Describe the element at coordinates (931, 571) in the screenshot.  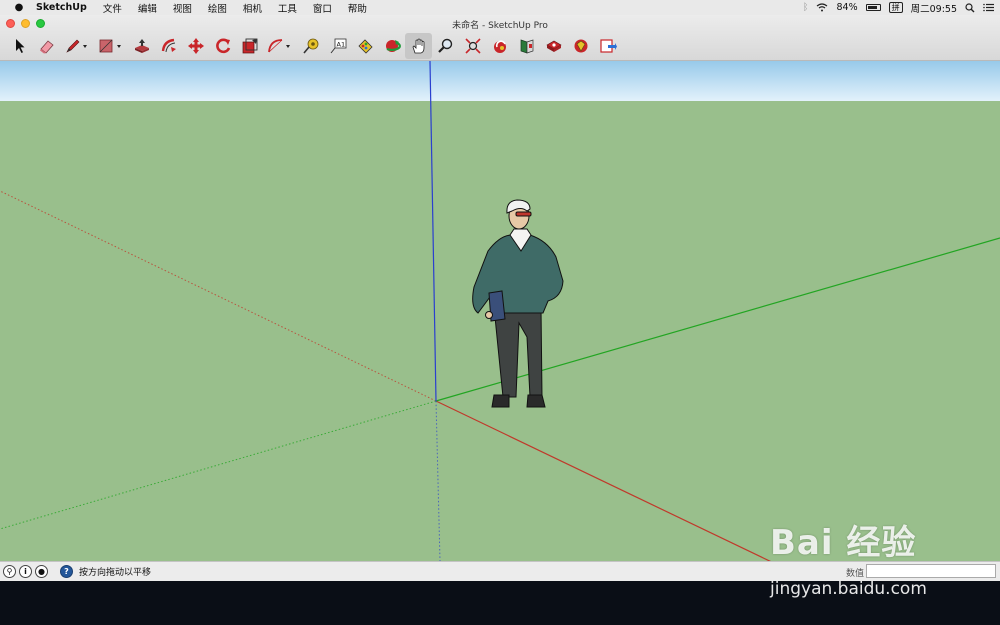
I see `measurements-input` at that location.